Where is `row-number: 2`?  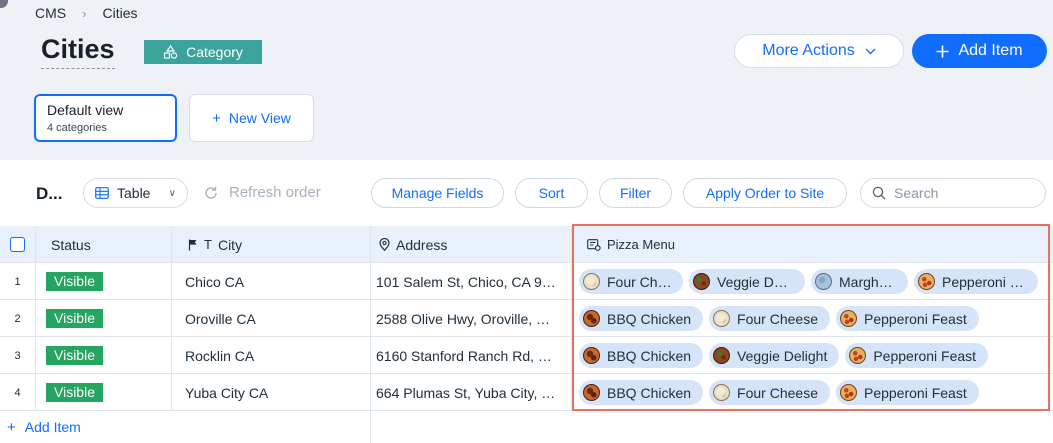
row-number: 2 is located at coordinates (18, 318).